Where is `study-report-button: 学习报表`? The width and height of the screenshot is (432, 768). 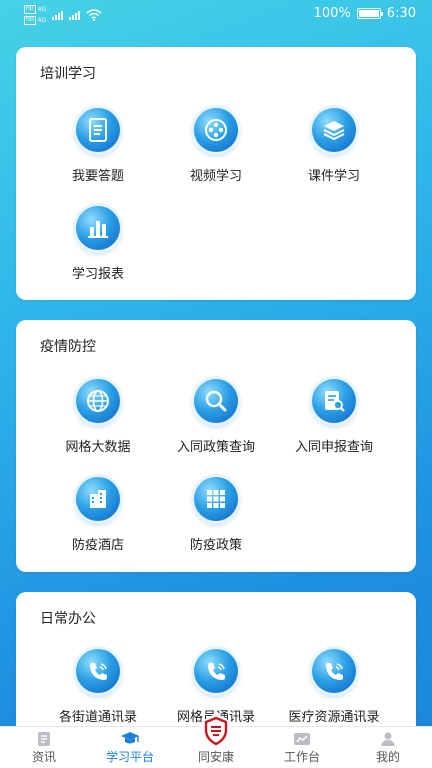
study-report-button: 学习报表 is located at coordinates (98, 244).